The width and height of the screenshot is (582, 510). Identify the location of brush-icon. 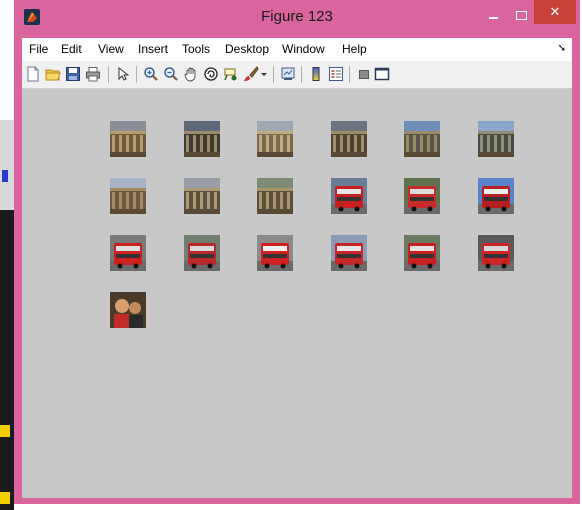
(251, 74).